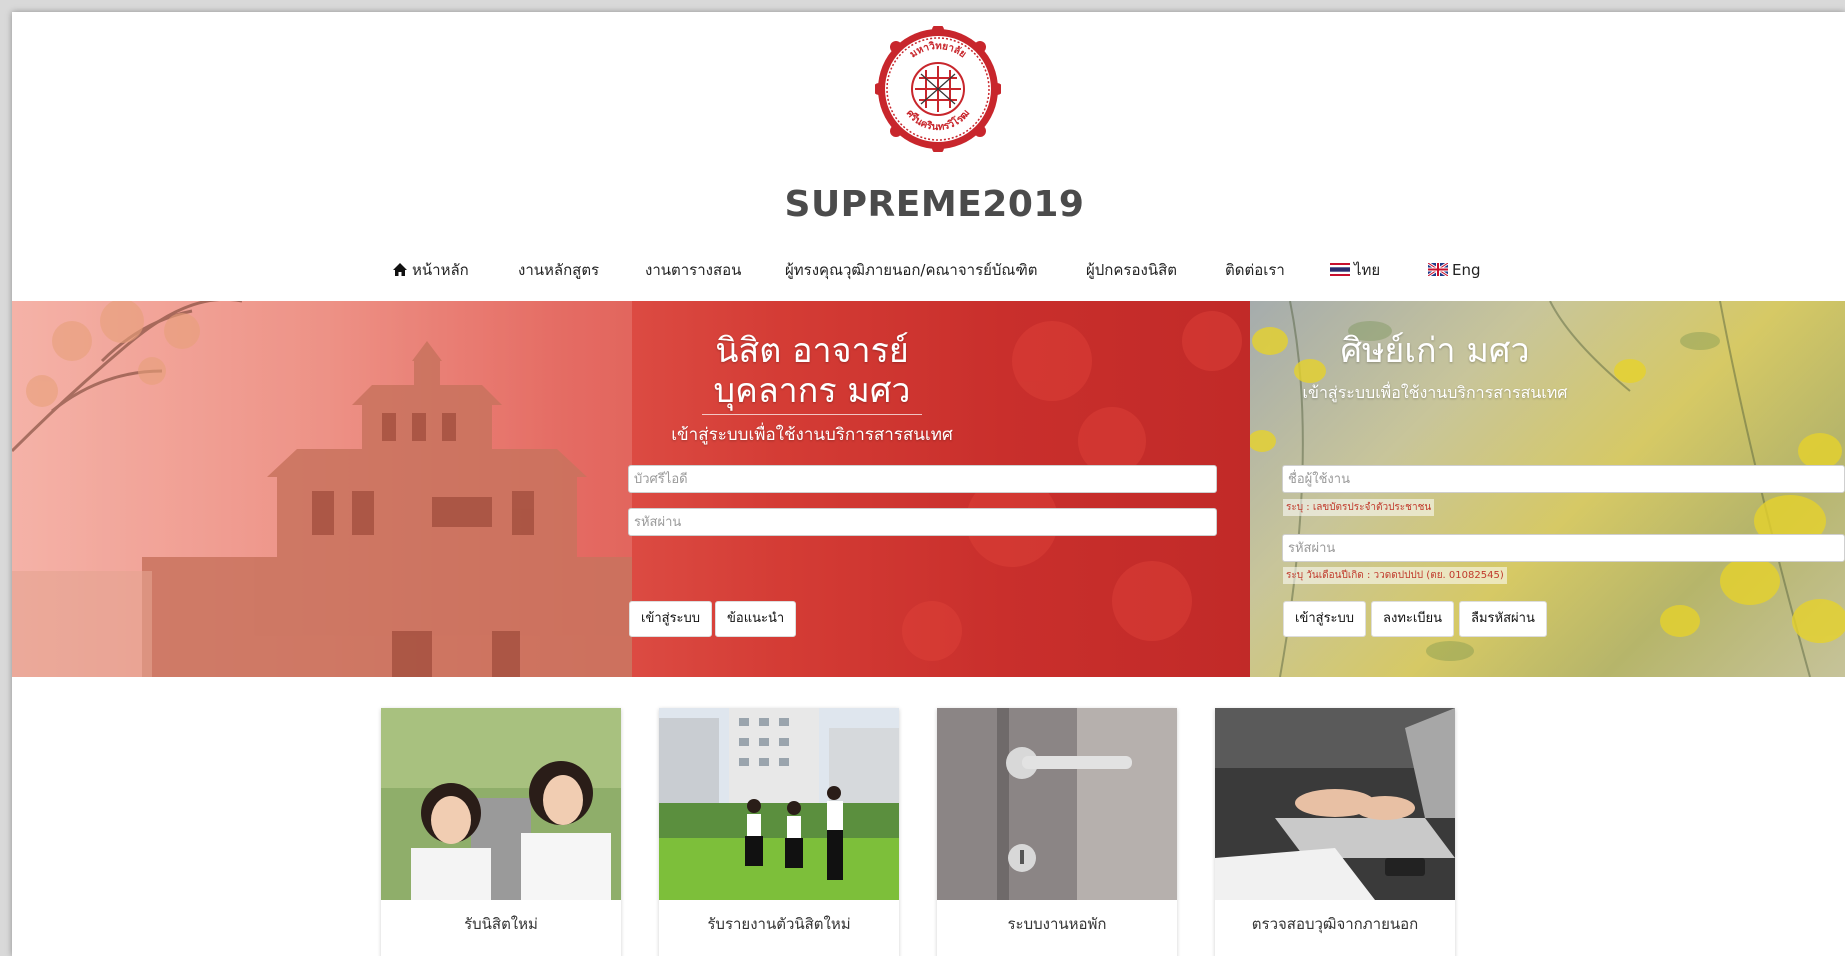 Image resolution: width=1845 pixels, height=956 pixels. What do you see at coordinates (1435, 351) in the screenshot?
I see `alumni-heading: ศิษย์เก่า มศว` at bounding box center [1435, 351].